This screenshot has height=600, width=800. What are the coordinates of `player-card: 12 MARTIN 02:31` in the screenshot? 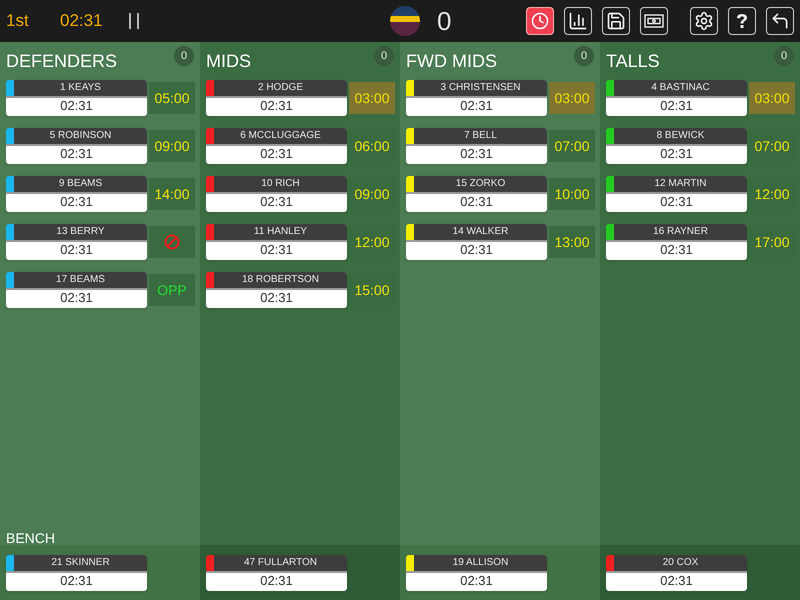 It's located at (676, 194).